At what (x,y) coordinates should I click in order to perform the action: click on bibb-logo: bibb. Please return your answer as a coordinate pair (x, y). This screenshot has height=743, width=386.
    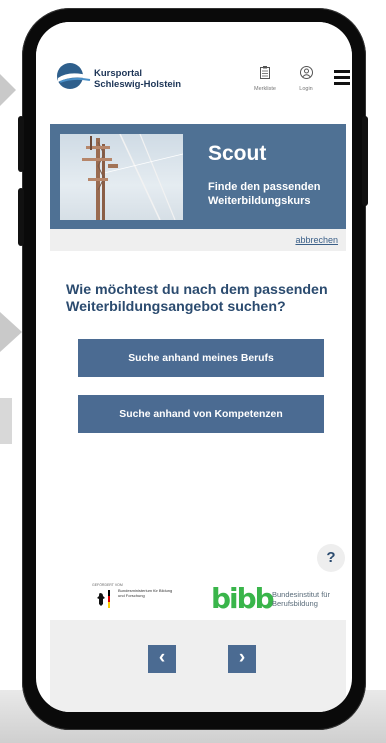
    Looking at the image, I should click on (243, 598).